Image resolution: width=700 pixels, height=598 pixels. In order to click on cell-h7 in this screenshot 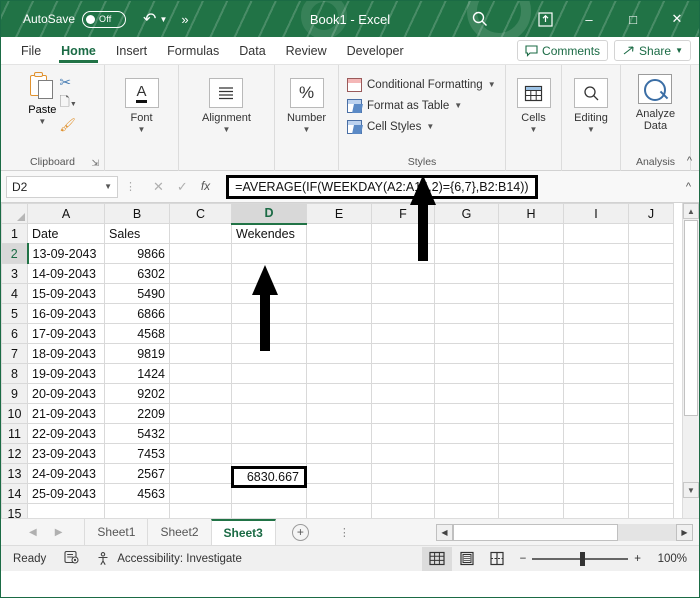, I will do `click(531, 353)`.